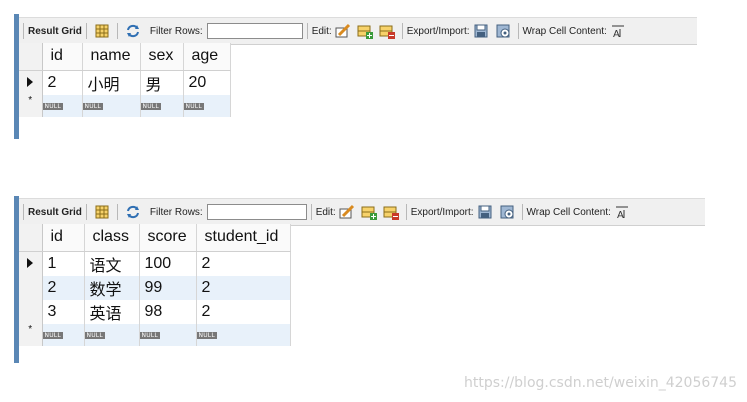  I want to click on cell-name: 小明, so click(111, 82).